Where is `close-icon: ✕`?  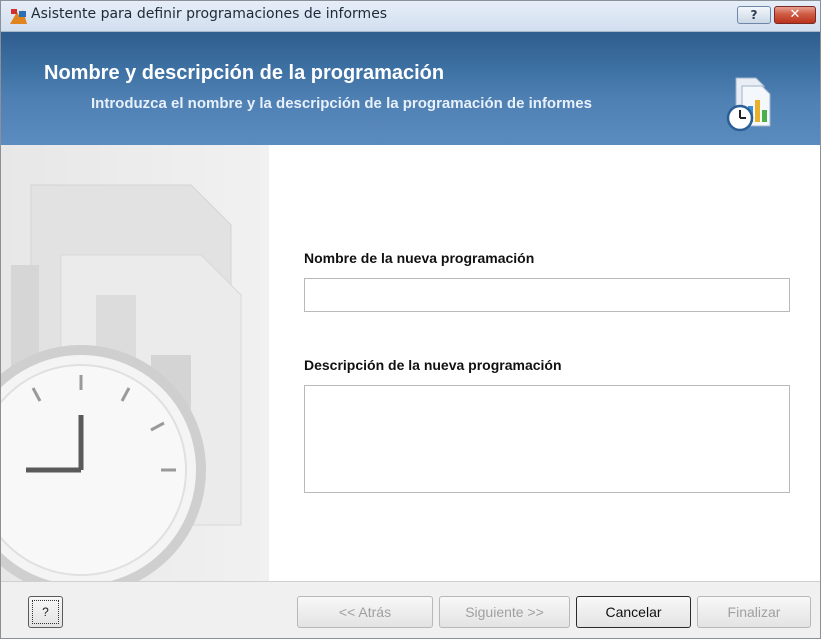
close-icon: ✕ is located at coordinates (795, 14).